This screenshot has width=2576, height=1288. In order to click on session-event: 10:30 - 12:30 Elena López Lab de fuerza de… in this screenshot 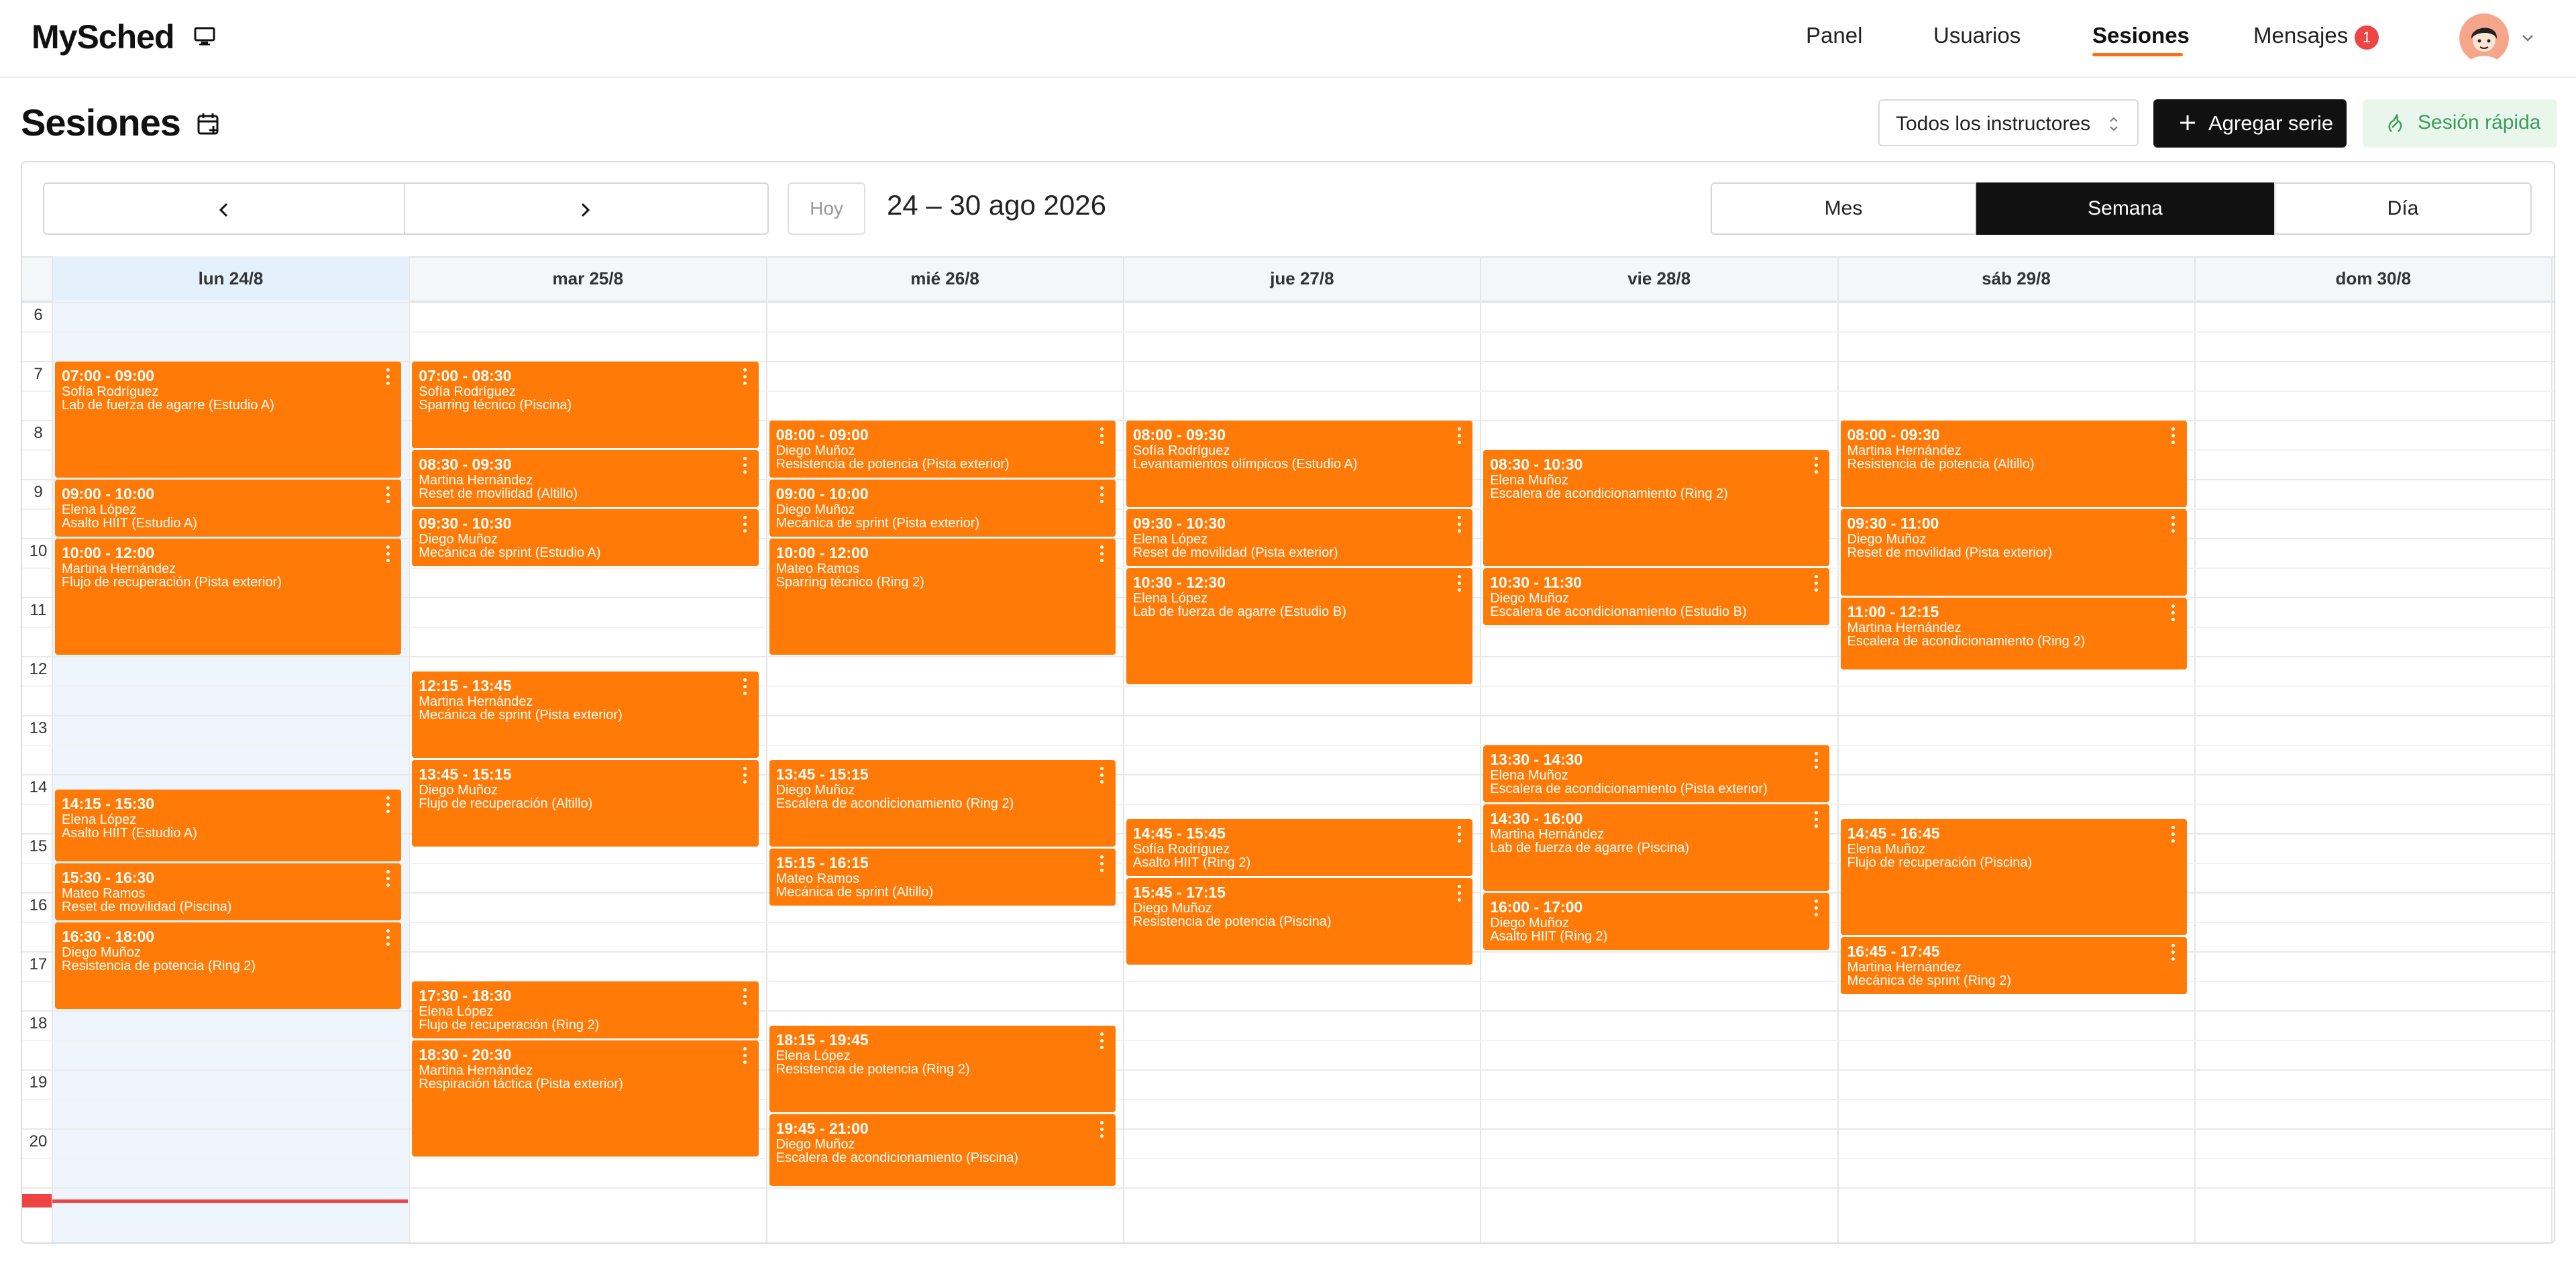, I will do `click(1299, 626)`.